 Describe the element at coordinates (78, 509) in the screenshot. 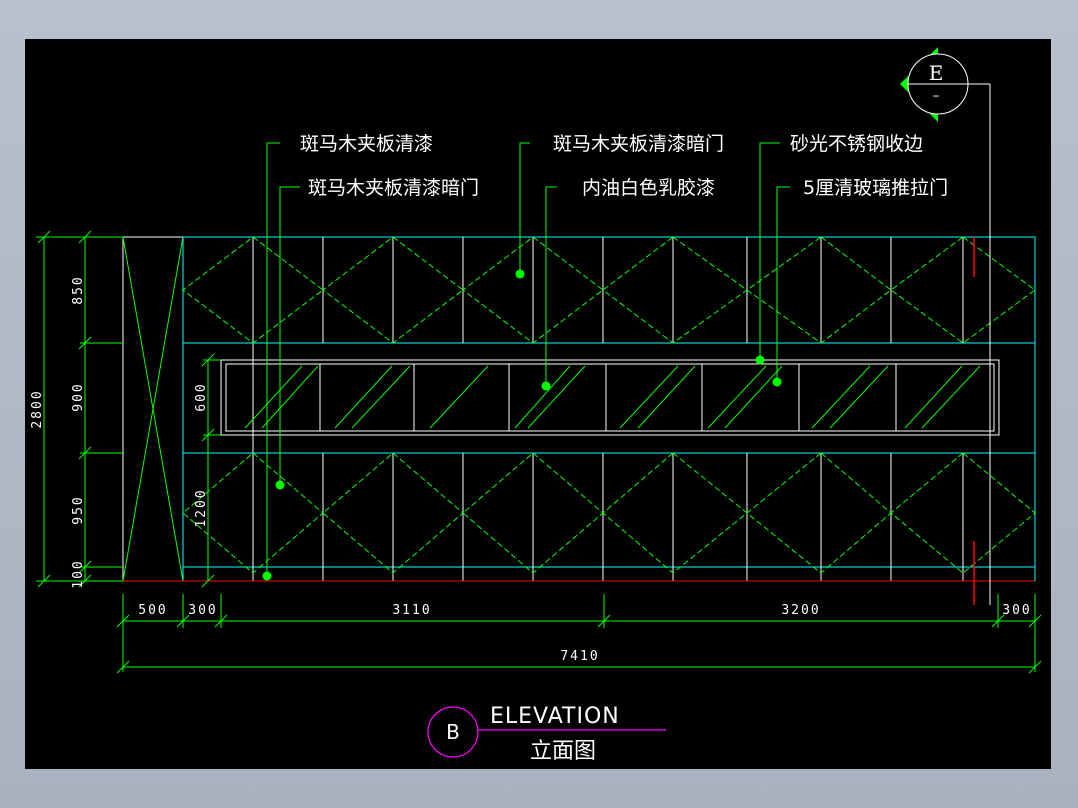

I see `dim-950: 950` at that location.